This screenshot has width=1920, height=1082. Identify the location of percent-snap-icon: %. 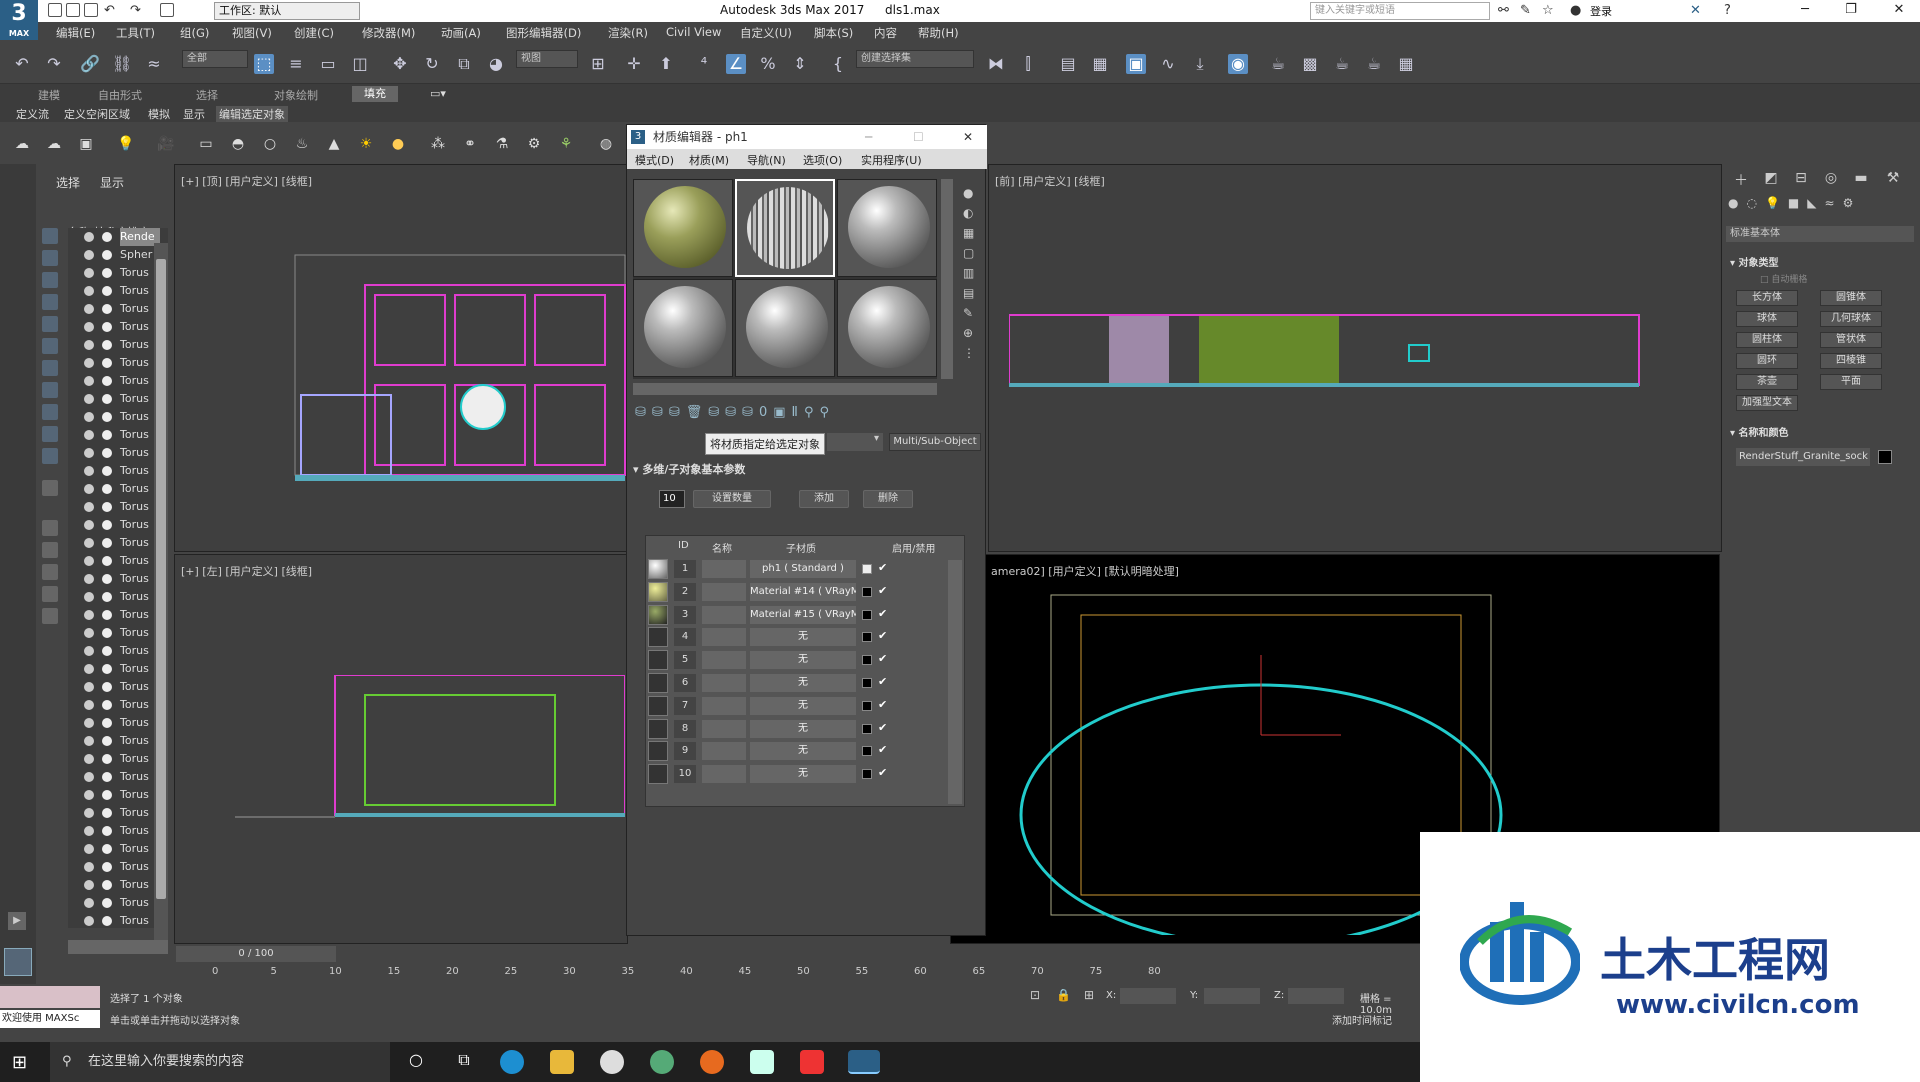
(768, 64).